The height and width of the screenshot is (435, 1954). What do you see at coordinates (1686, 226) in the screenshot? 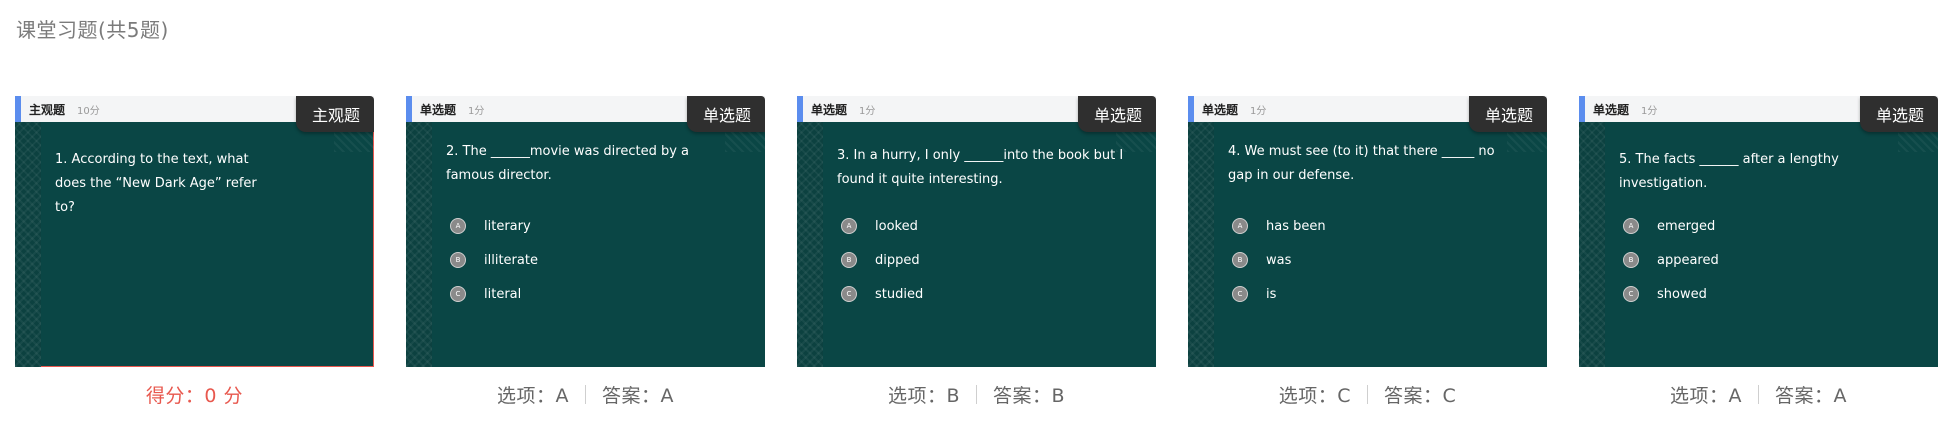
I see `option-text: emerged` at bounding box center [1686, 226].